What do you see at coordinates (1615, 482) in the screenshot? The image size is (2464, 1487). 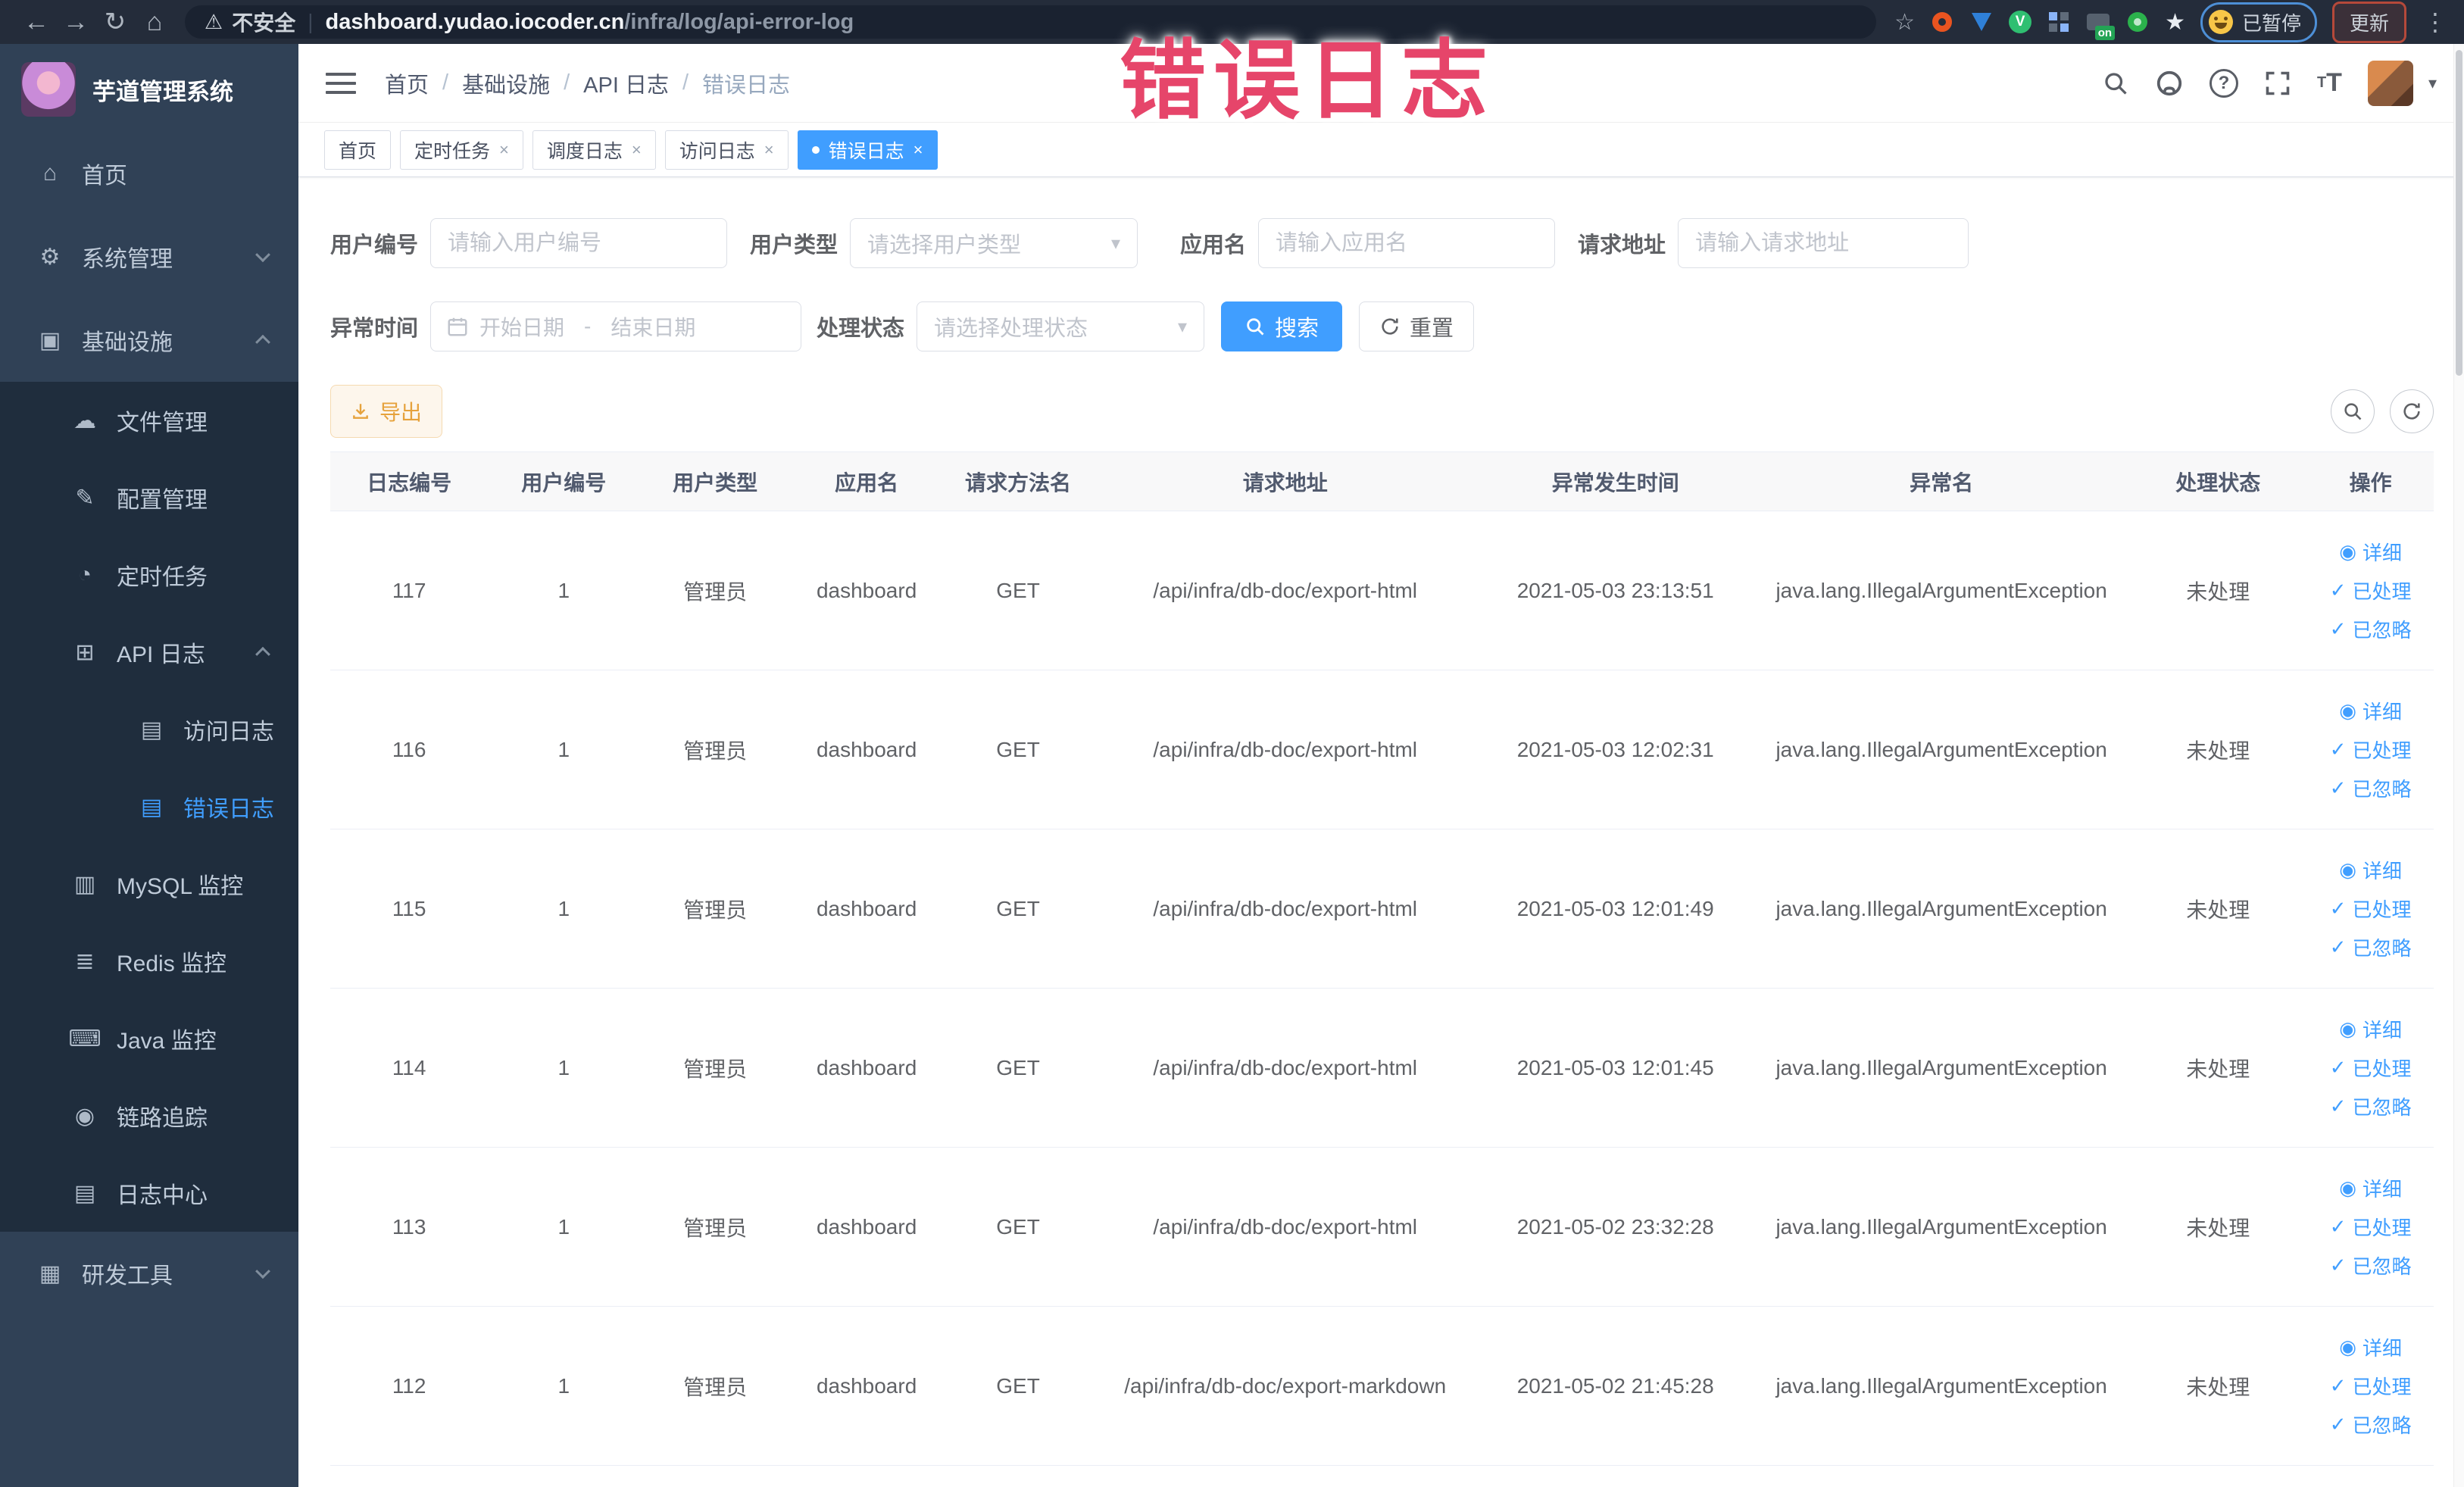 I see `col-exception-time: 异常发生时间` at bounding box center [1615, 482].